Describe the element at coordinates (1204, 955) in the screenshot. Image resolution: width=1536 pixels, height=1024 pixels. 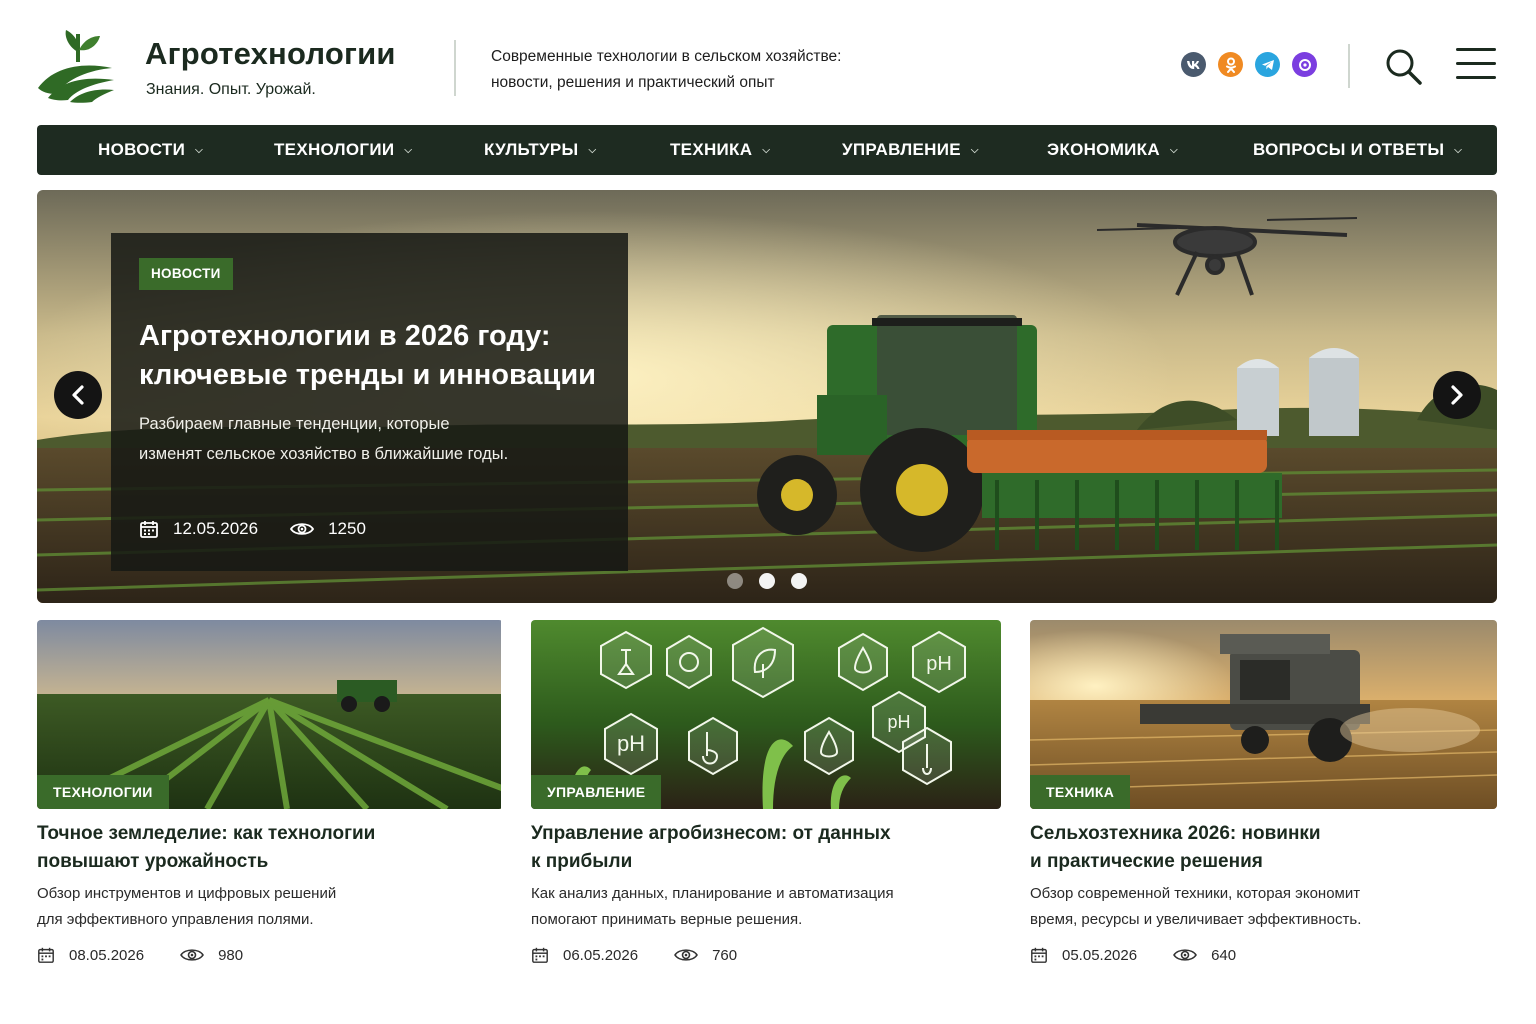
I see `article-views: 640` at that location.